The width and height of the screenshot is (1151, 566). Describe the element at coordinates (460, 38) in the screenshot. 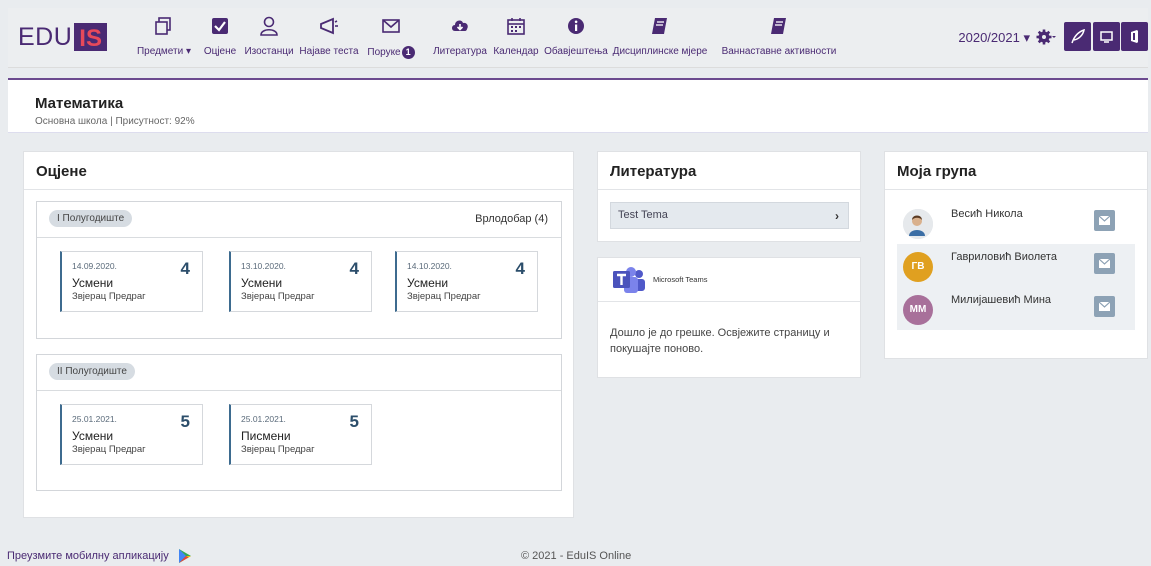

I see `nav-item-literature: Литература` at that location.